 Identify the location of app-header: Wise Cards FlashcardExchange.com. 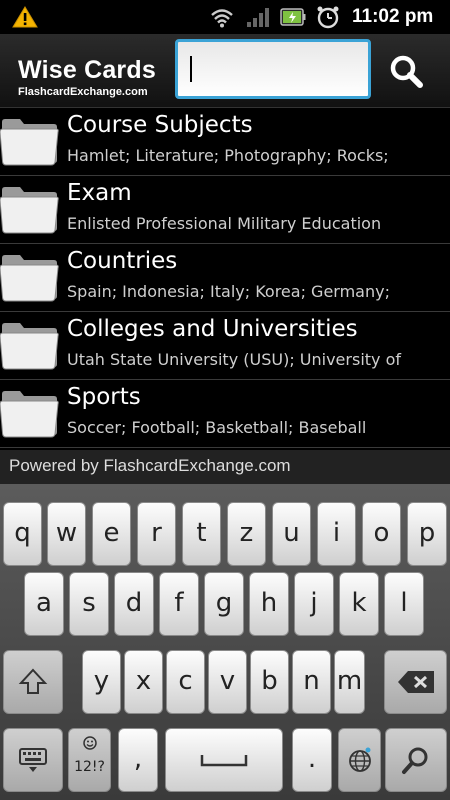
(225, 71).